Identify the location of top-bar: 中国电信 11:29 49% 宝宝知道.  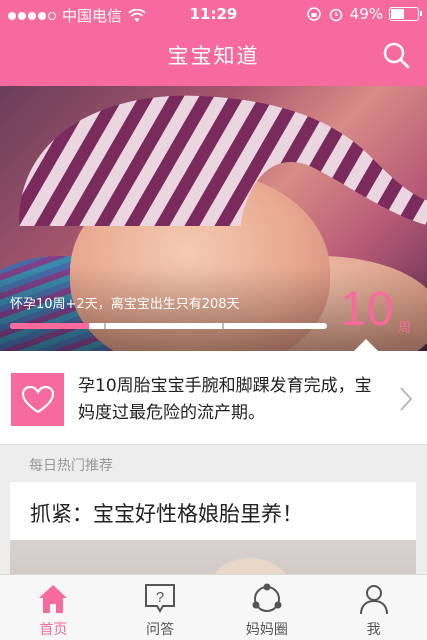
(213, 43).